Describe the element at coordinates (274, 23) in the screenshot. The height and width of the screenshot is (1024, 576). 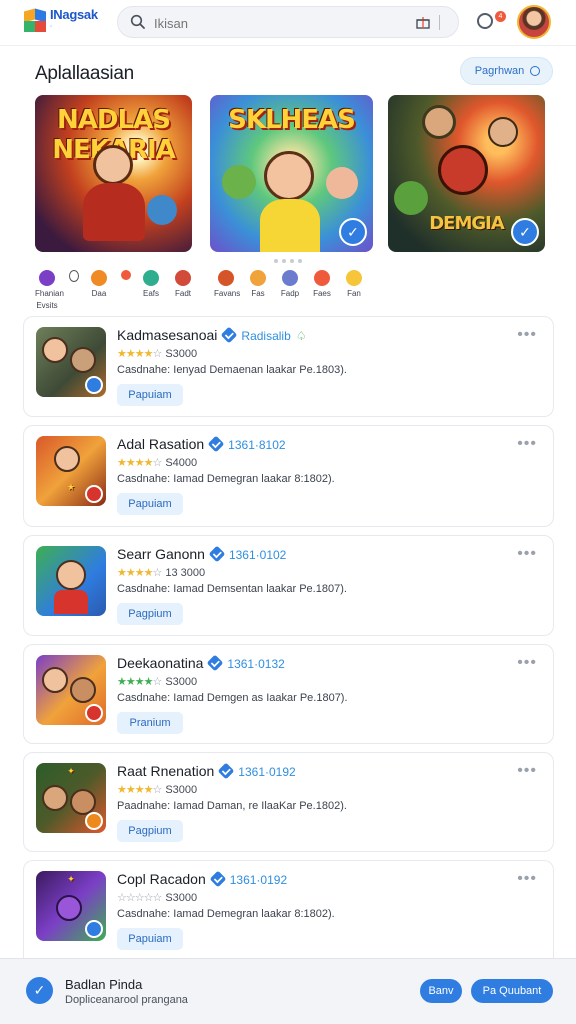
I see `search-input` at that location.